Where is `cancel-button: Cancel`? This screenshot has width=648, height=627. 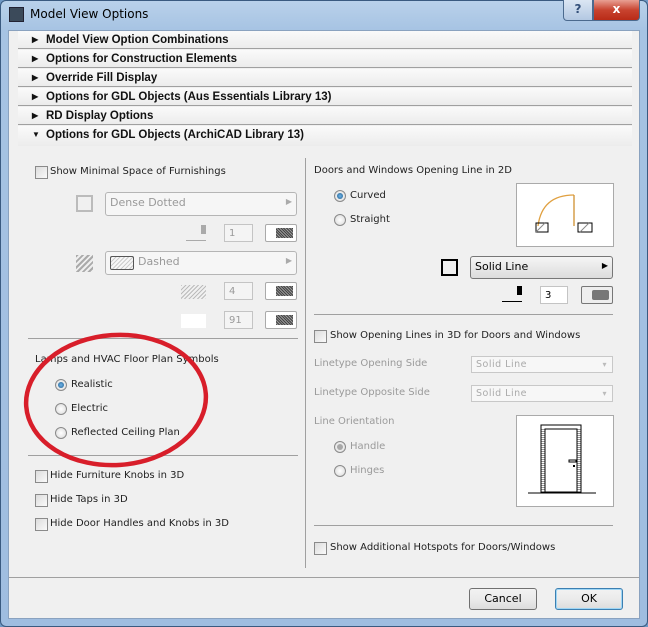
cancel-button: Cancel is located at coordinates (503, 599).